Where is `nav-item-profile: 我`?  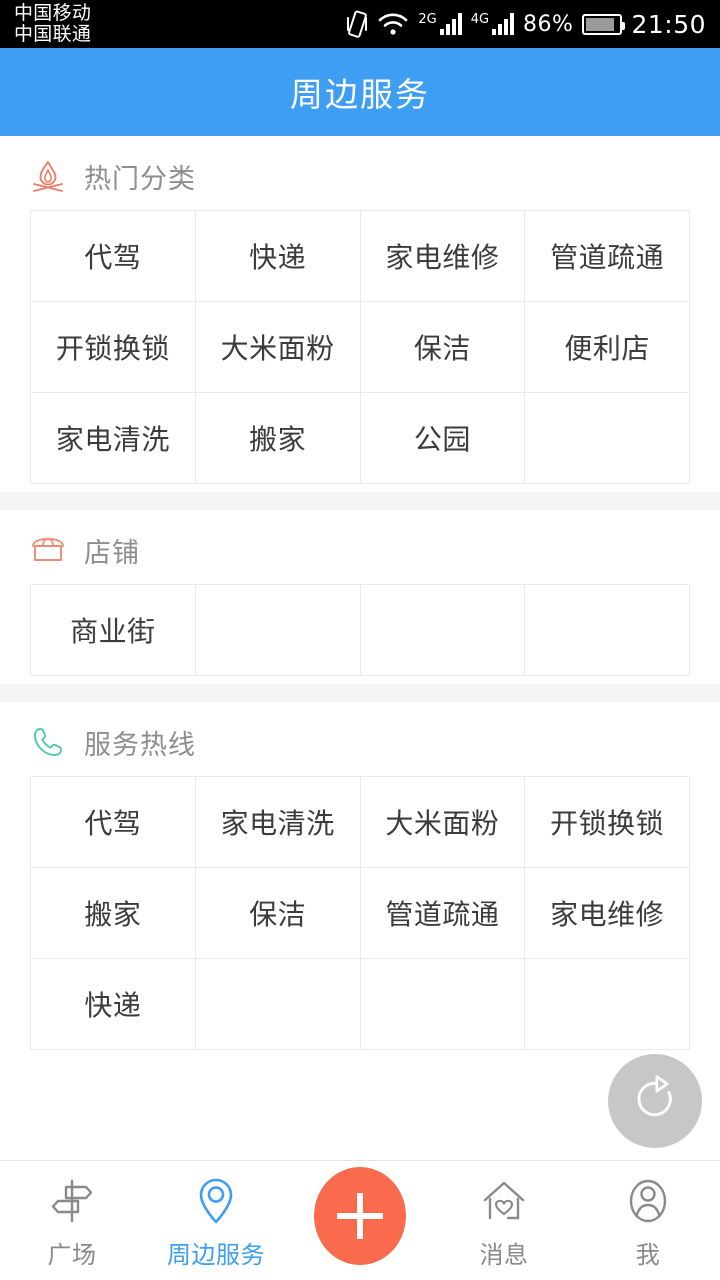
nav-item-profile: 我 is located at coordinates (648, 1220).